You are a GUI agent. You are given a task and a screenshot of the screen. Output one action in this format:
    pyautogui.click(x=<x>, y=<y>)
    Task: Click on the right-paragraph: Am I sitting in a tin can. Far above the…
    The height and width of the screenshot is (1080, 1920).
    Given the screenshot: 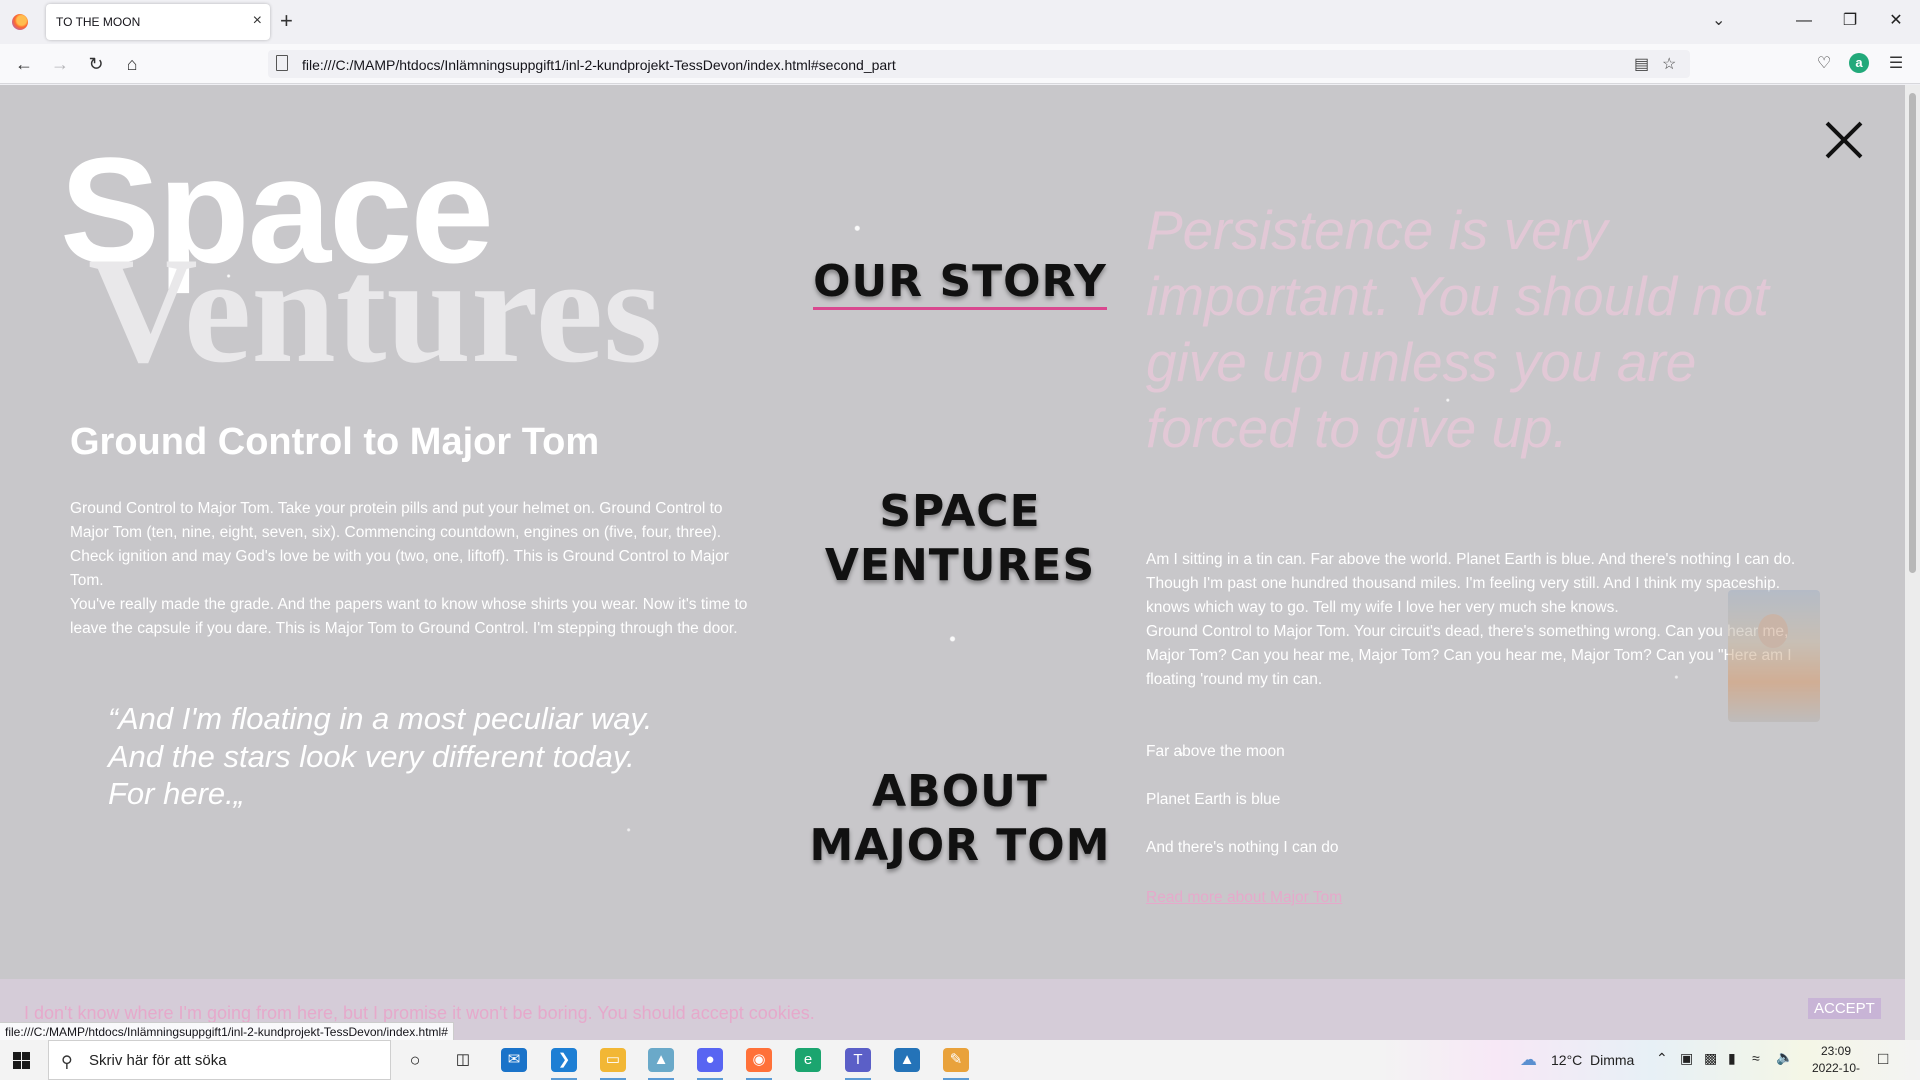 What is the action you would take?
    pyautogui.click(x=1471, y=583)
    